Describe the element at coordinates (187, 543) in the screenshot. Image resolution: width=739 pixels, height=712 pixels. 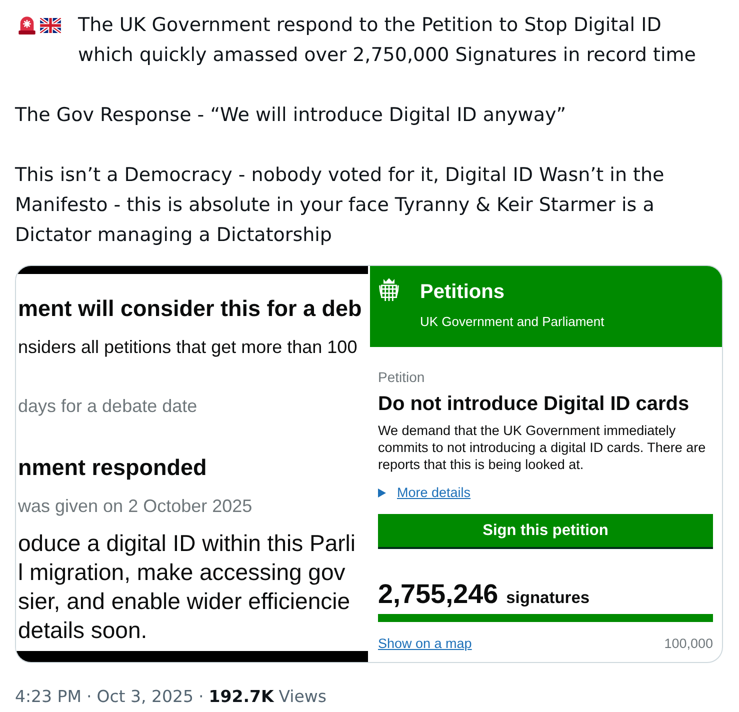
I see `paragraph-text: oduce a digital ID within this Parli` at that location.